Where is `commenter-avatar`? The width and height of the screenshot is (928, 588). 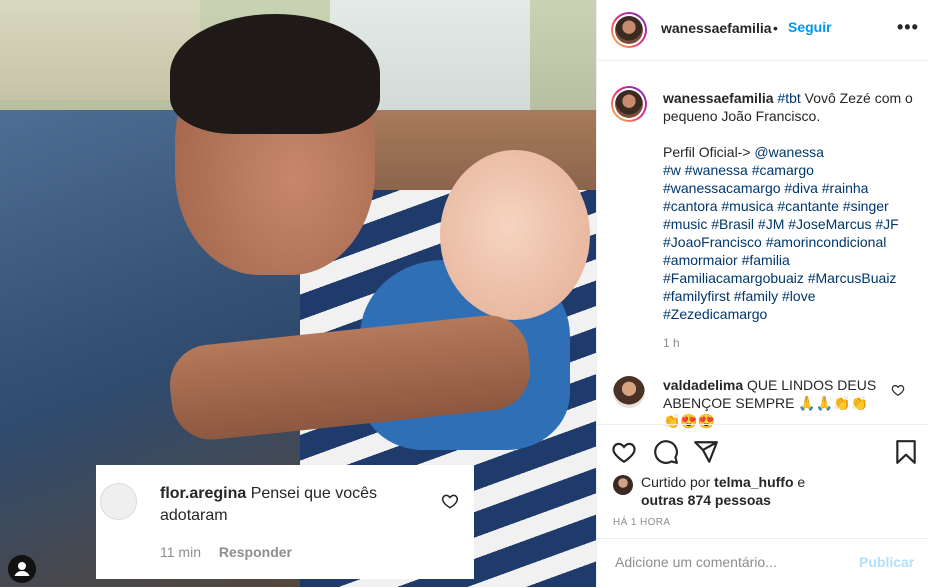 commenter-avatar is located at coordinates (629, 392).